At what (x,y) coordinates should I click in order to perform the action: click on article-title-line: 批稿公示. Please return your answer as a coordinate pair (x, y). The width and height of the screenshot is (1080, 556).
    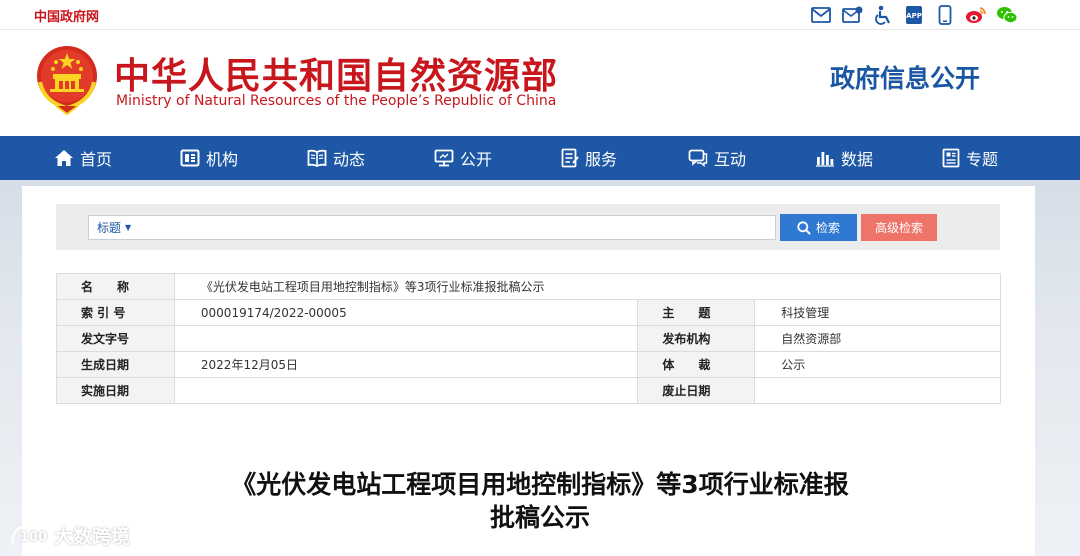
    Looking at the image, I should click on (539, 517).